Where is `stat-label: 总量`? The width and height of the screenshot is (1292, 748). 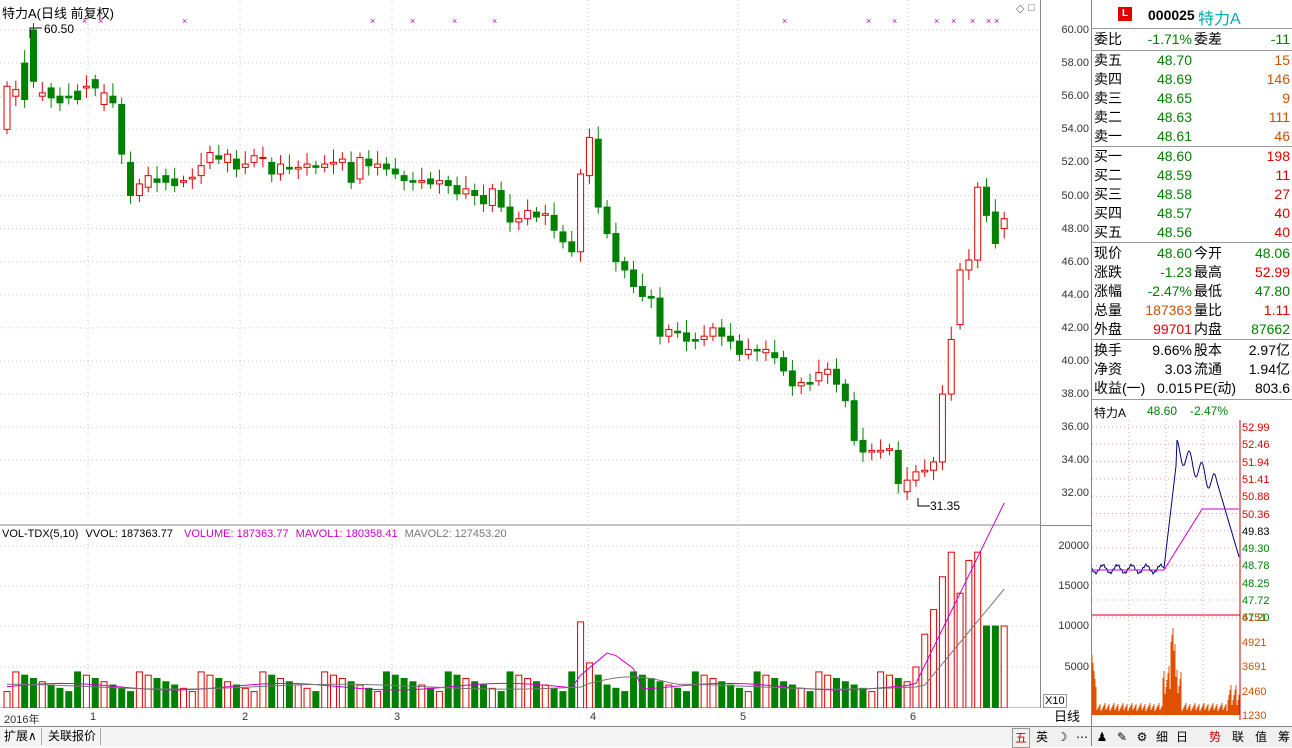
stat-label: 总量 is located at coordinates (1108, 310).